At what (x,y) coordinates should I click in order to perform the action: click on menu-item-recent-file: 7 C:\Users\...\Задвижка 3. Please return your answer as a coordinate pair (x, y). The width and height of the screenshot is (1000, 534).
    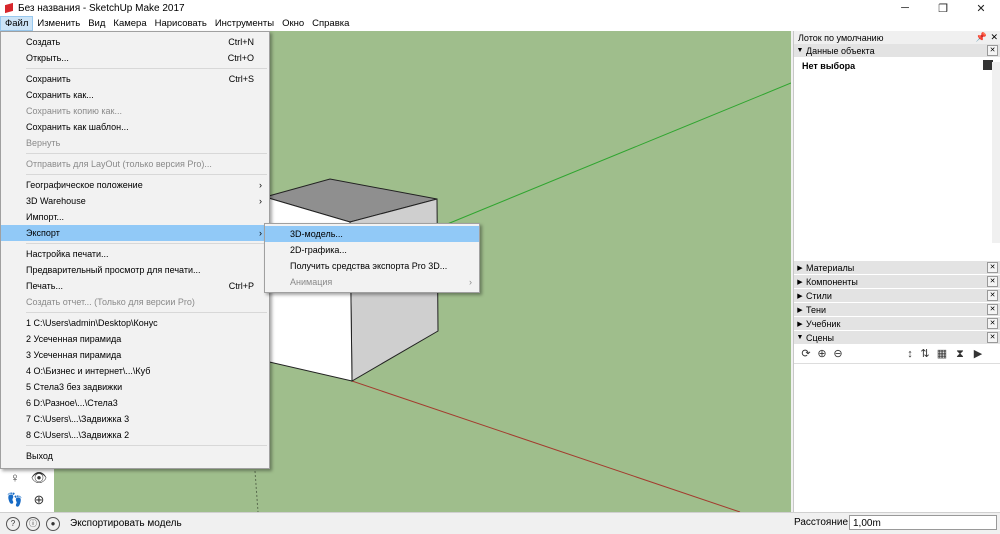
    Looking at the image, I should click on (135, 419).